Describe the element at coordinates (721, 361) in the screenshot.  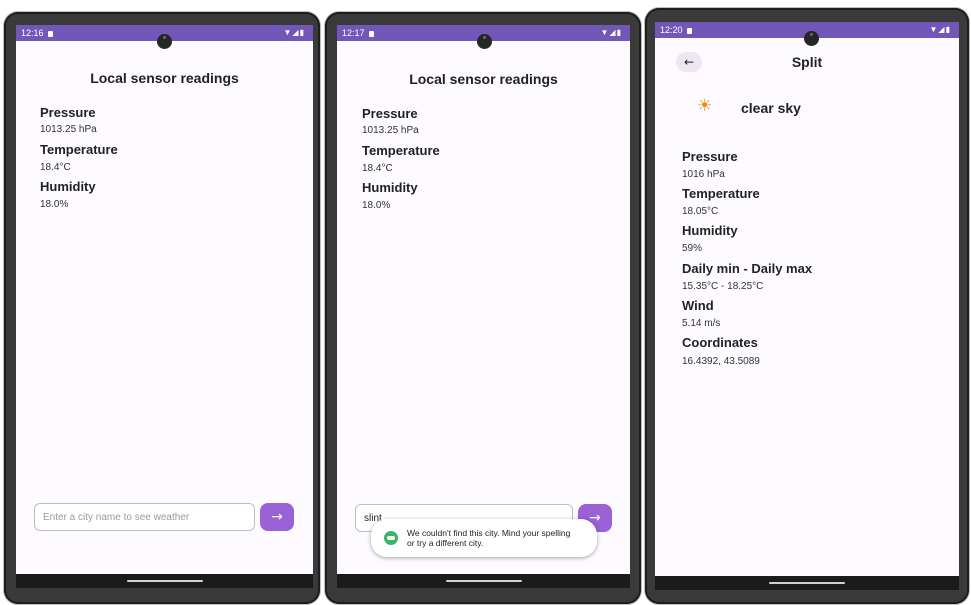
I see `coordinates-value: 16.4392, 43.5089` at that location.